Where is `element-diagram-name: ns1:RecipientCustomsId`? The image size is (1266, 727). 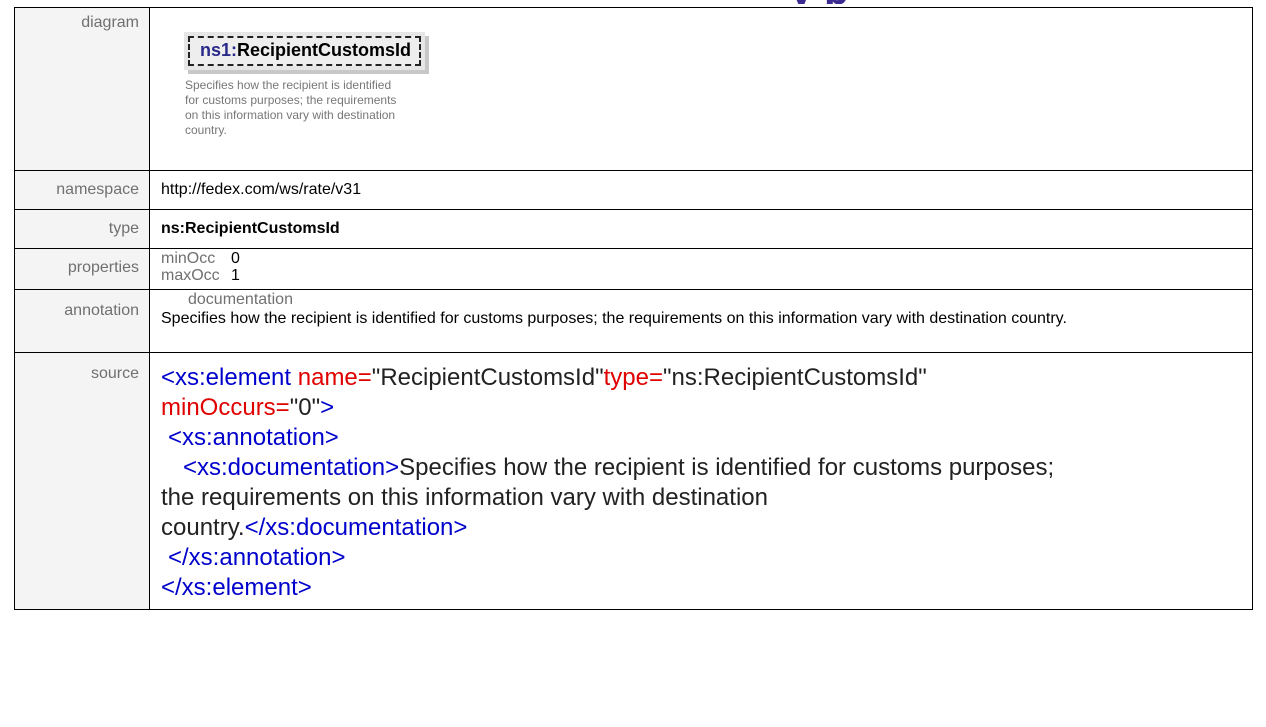 element-diagram-name: ns1:RecipientCustomsId is located at coordinates (305, 51).